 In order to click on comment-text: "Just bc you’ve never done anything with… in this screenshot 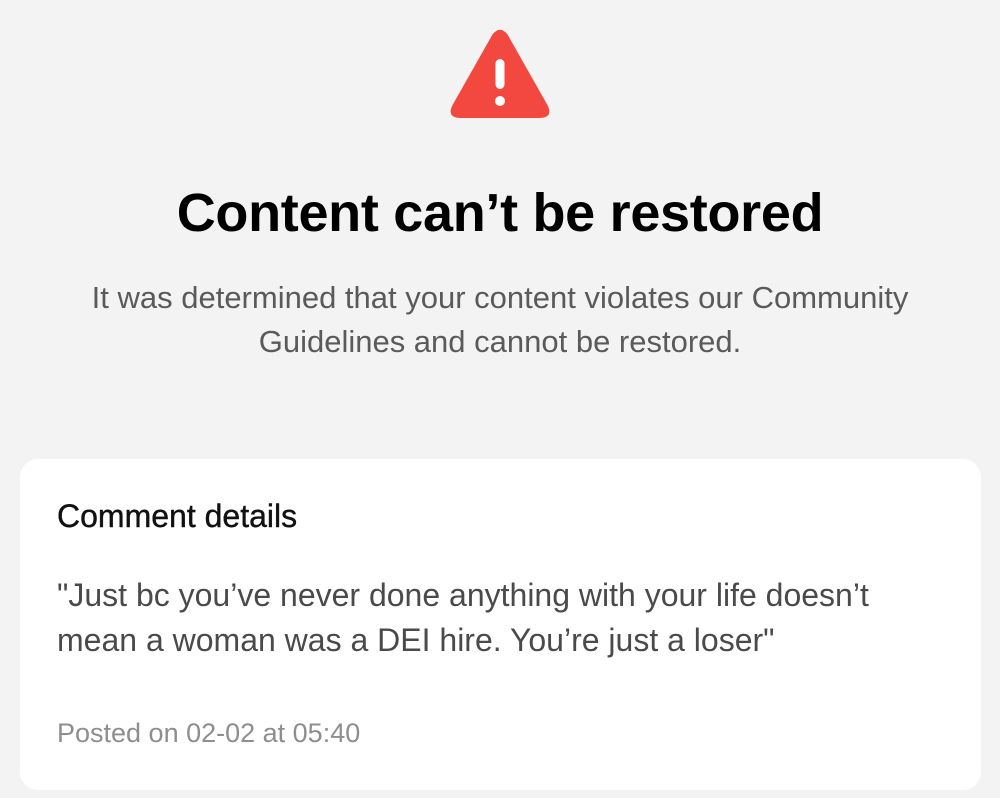, I will do `click(463, 617)`.